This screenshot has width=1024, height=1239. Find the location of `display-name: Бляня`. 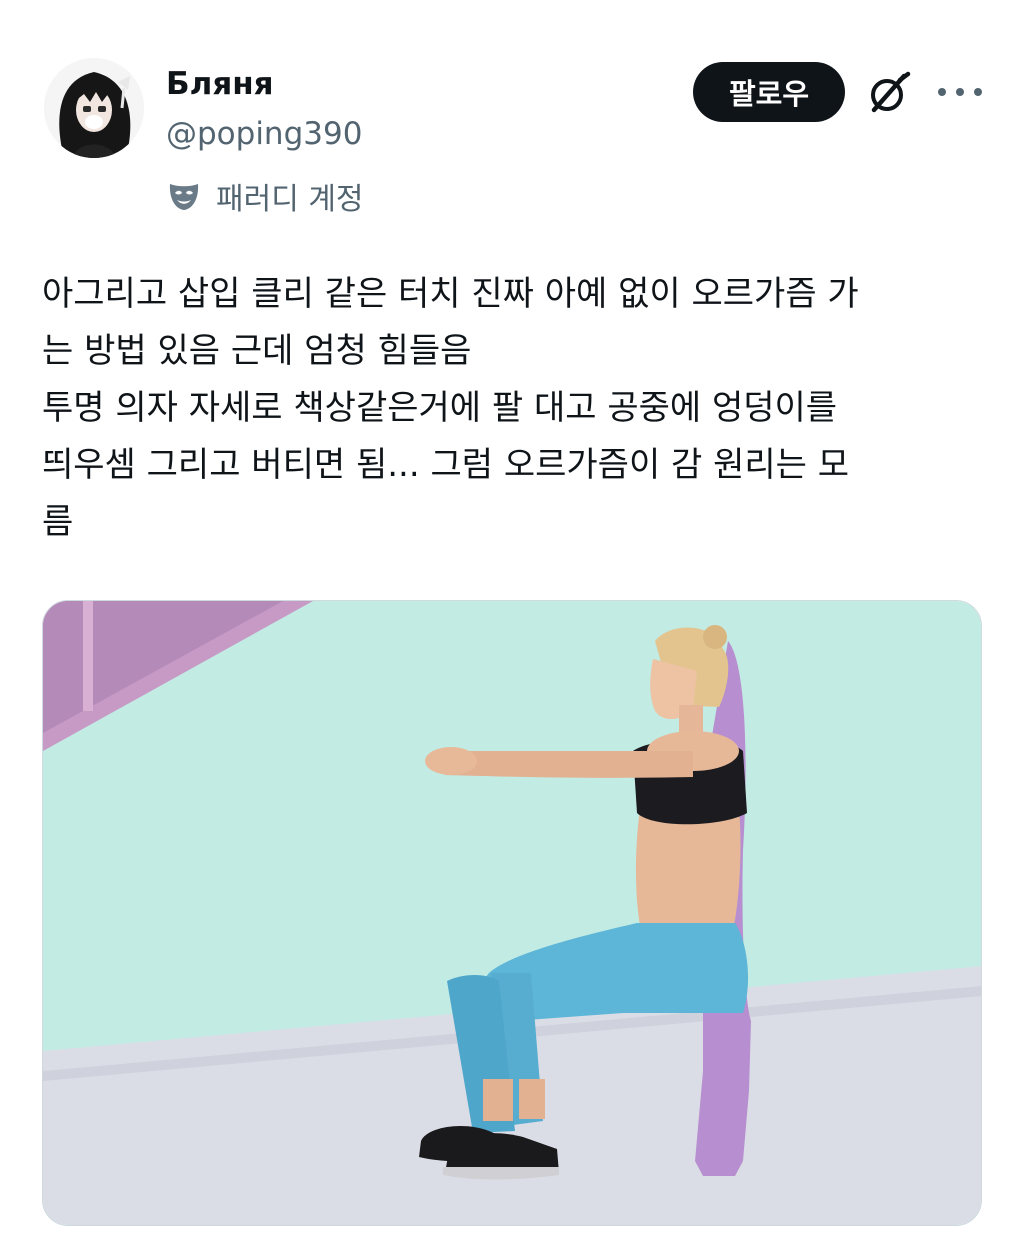

display-name: Бляня is located at coordinates (220, 84).